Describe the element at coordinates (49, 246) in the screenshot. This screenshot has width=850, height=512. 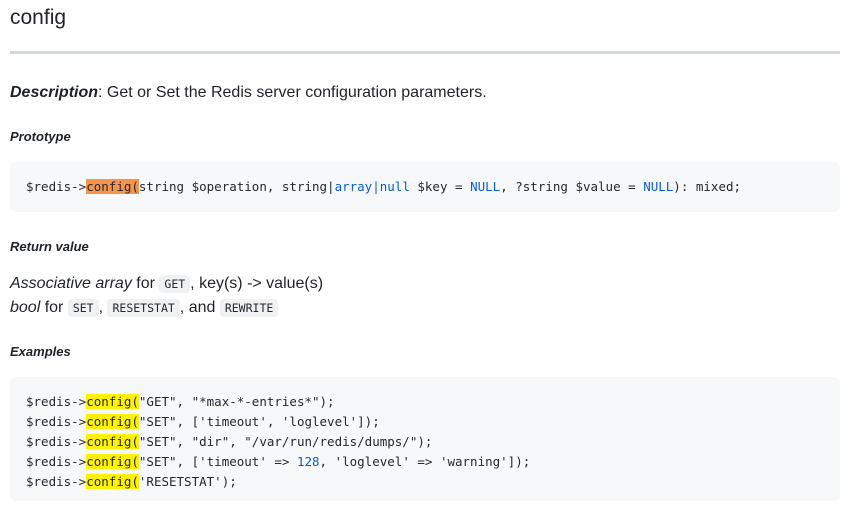
I see `return-value-heading: Return value` at that location.